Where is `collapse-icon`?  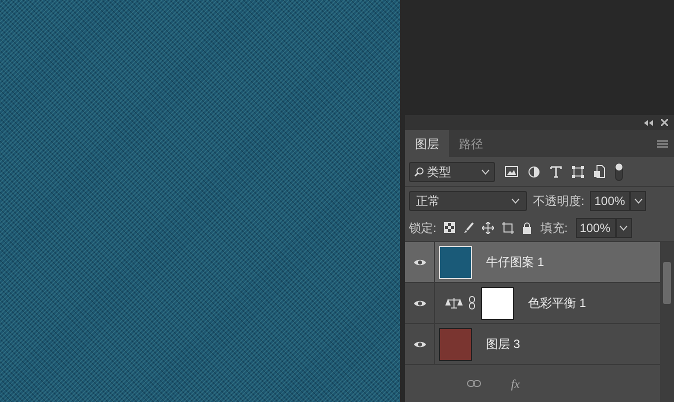 collapse-icon is located at coordinates (648, 123).